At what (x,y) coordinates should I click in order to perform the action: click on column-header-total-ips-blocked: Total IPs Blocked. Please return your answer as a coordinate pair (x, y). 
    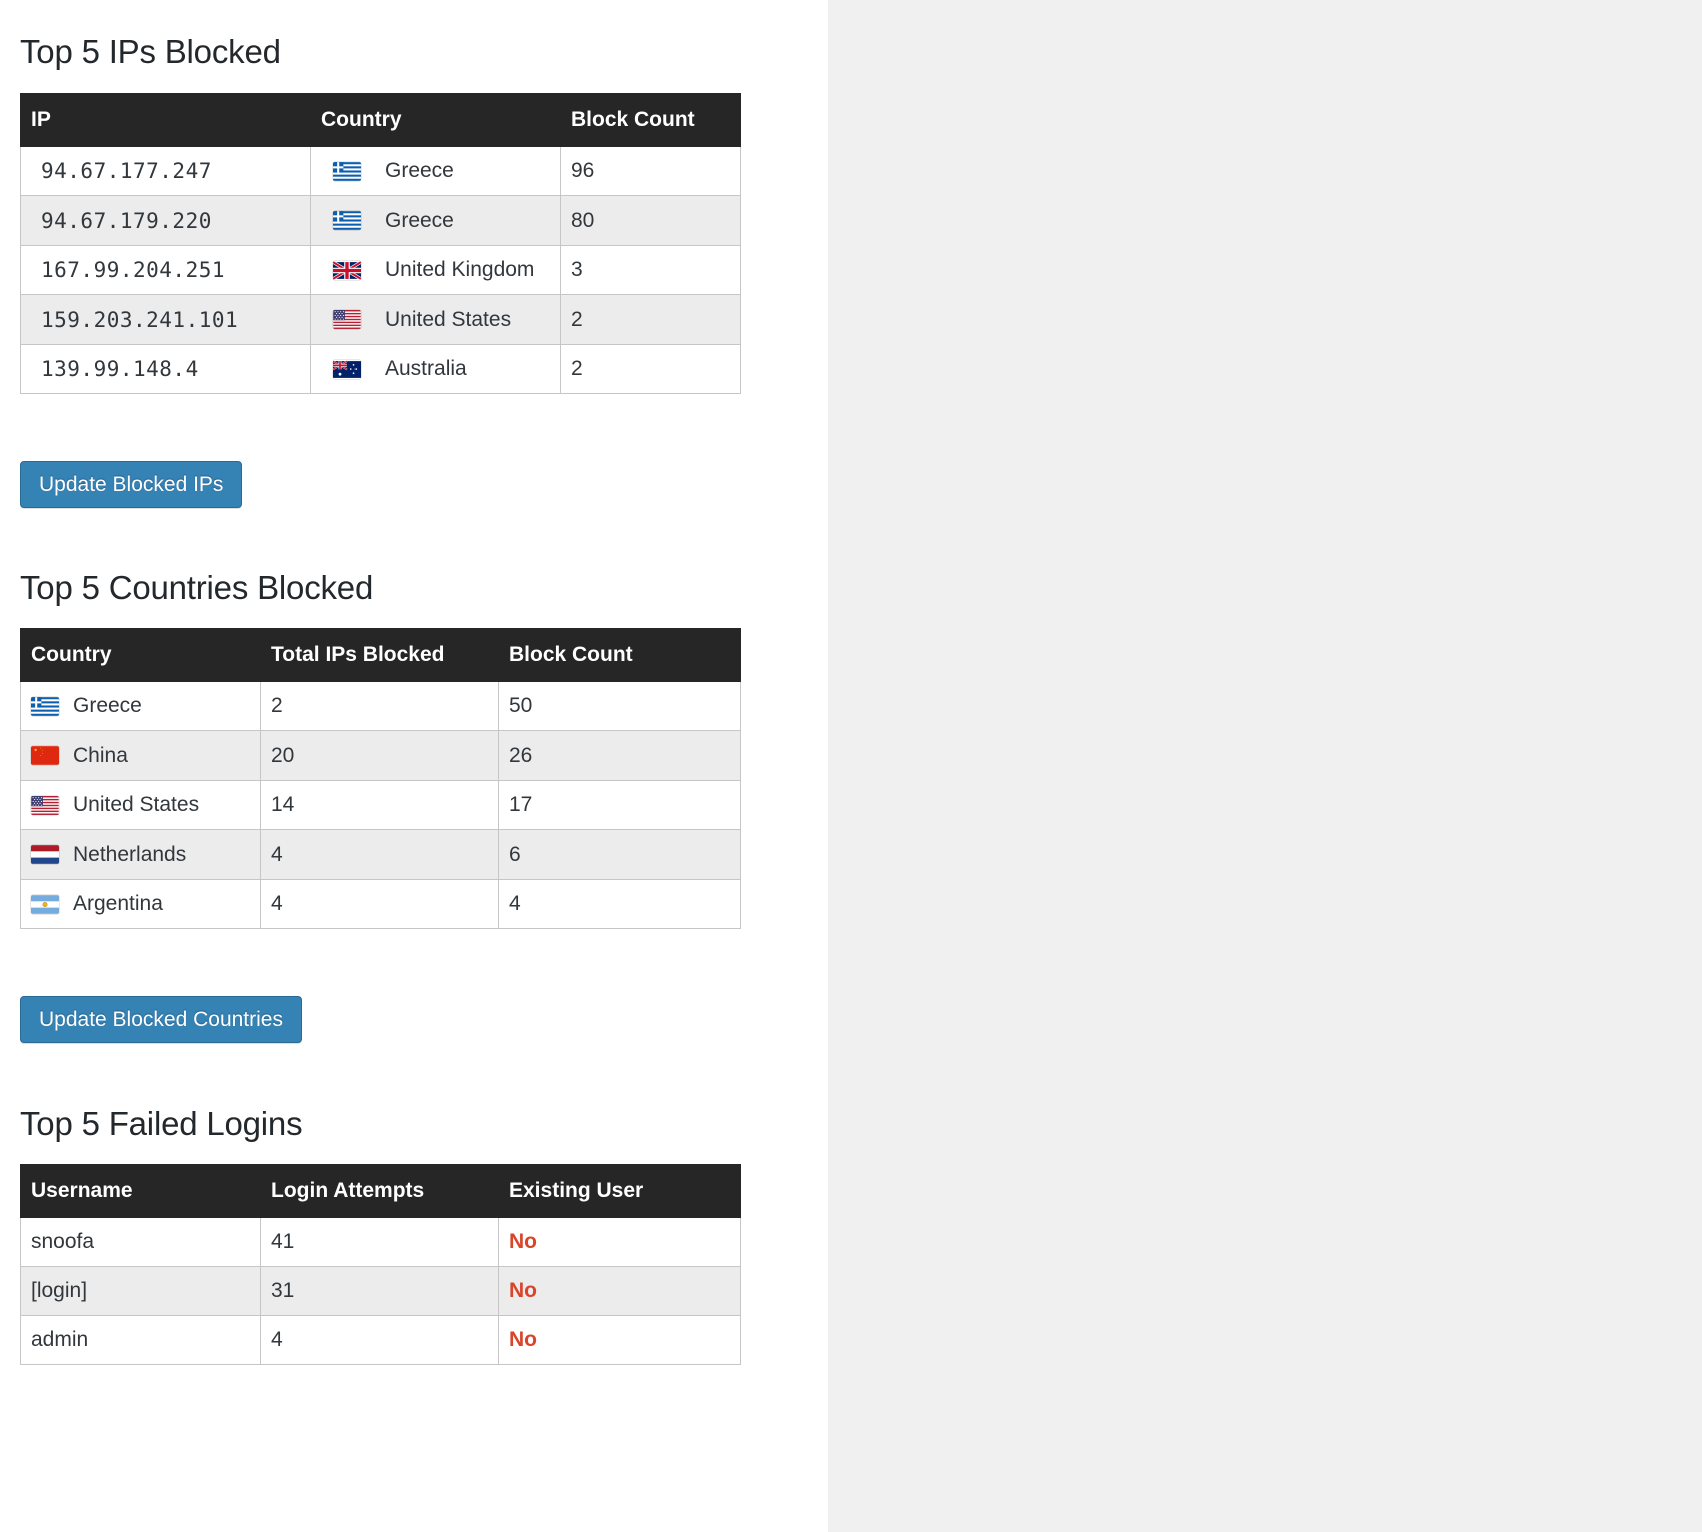
    Looking at the image, I should click on (379, 655).